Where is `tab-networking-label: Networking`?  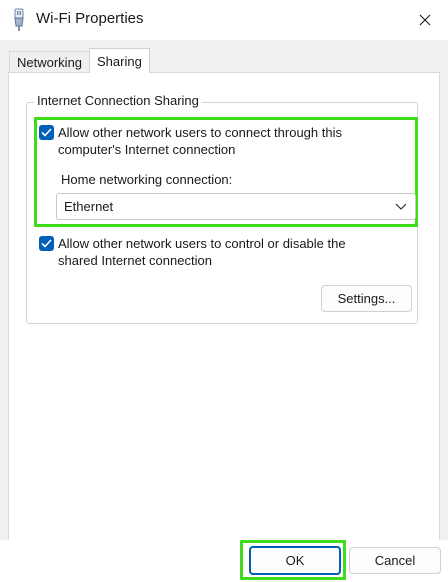
tab-networking-label: Networking is located at coordinates (50, 62).